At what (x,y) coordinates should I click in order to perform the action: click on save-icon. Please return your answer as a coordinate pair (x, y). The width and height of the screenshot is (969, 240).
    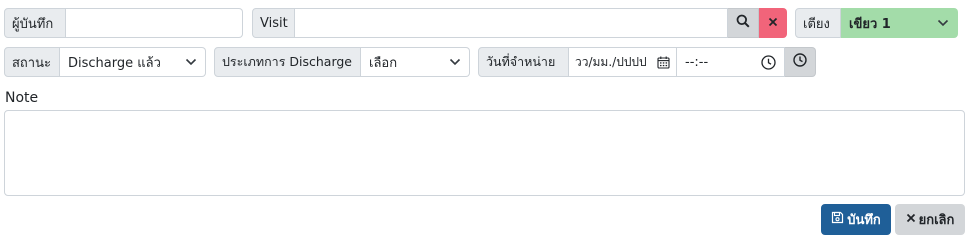
    Looking at the image, I should click on (837, 219).